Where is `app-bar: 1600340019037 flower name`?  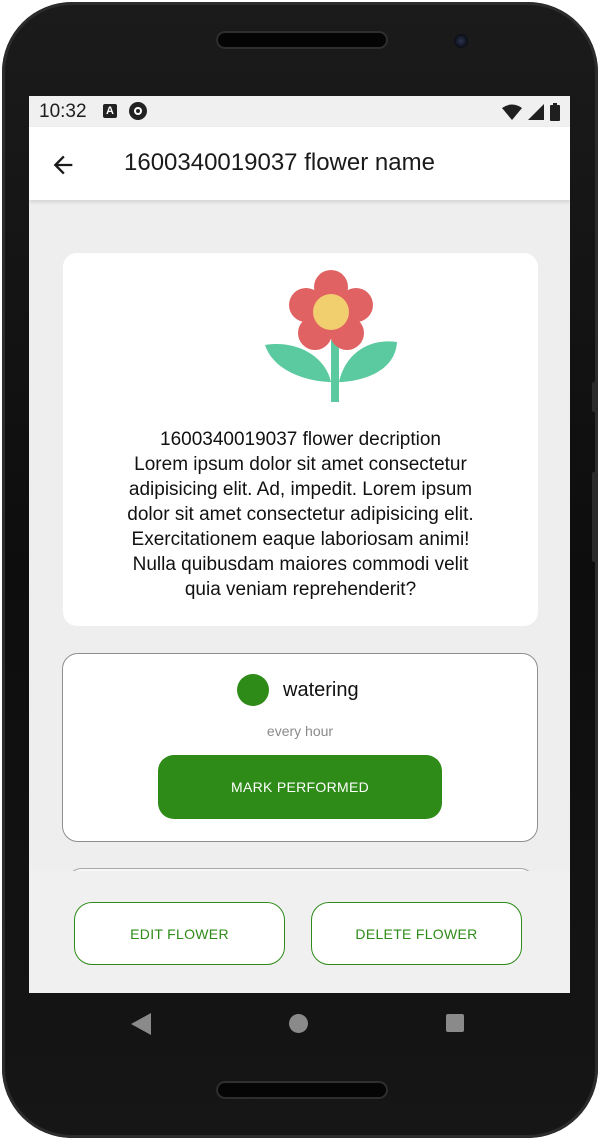
app-bar: 1600340019037 flower name is located at coordinates (299, 163).